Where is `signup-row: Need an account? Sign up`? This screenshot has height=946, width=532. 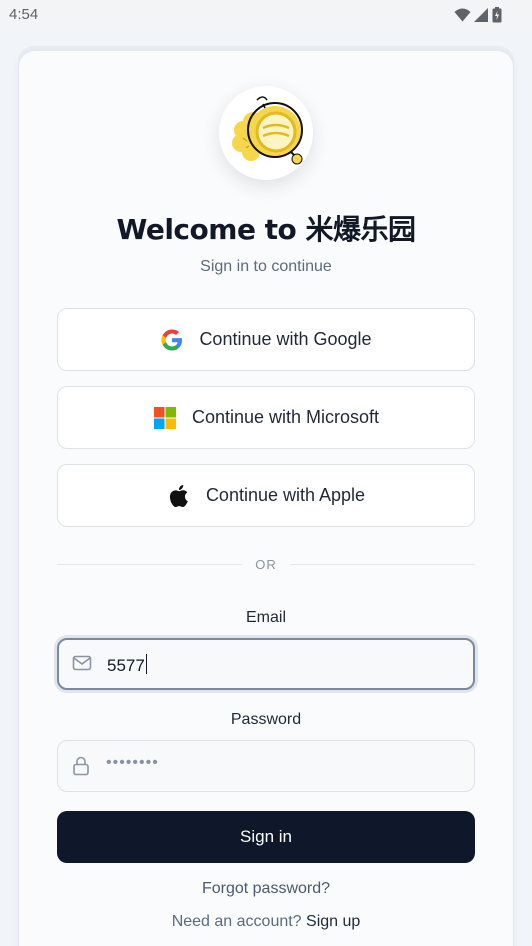 signup-row: Need an account? Sign up is located at coordinates (266, 922).